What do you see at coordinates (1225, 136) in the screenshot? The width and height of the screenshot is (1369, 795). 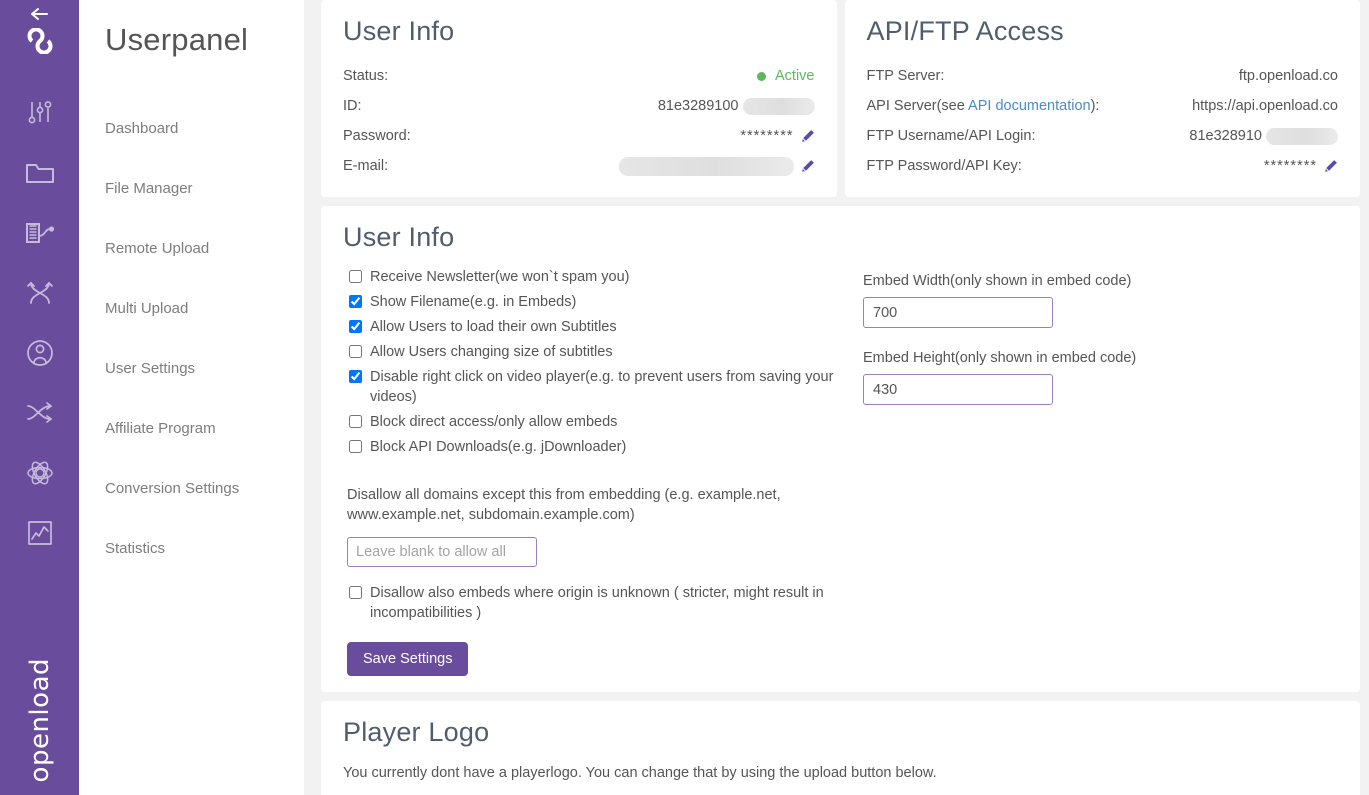 I see `ftp-username-value: 81e328910` at bounding box center [1225, 136].